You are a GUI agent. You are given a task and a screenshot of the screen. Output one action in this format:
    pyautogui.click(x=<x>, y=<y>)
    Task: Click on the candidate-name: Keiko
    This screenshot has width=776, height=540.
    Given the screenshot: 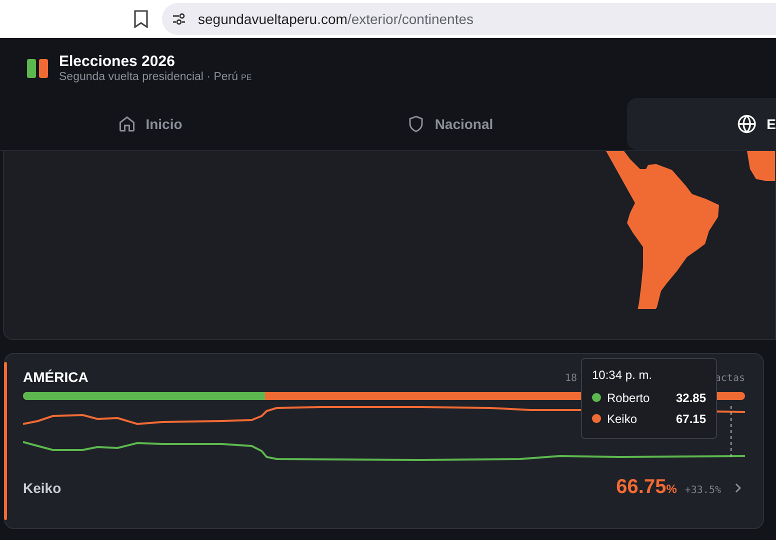 What is the action you would take?
    pyautogui.click(x=622, y=419)
    